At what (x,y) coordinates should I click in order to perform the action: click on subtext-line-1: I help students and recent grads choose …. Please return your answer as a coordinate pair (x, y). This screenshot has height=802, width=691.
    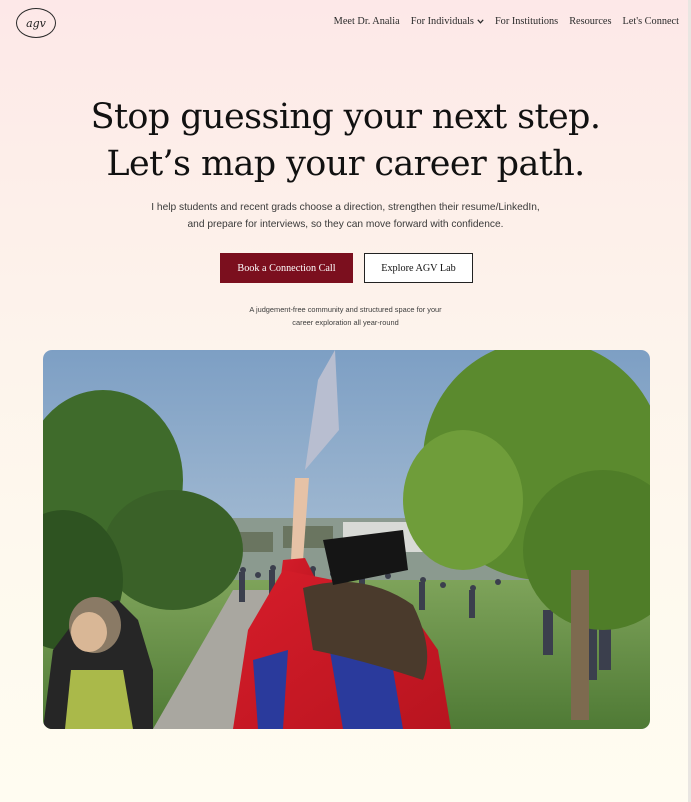
    Looking at the image, I should click on (345, 207).